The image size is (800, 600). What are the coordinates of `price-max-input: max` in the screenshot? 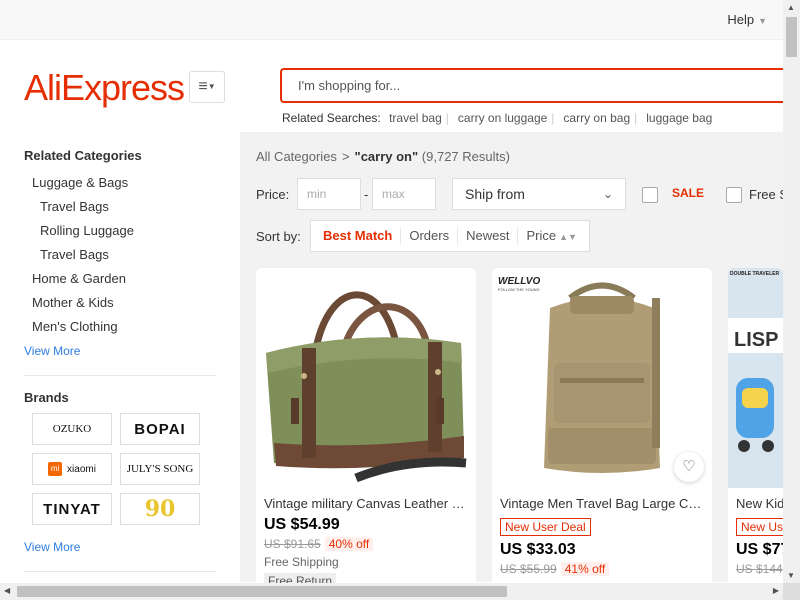 It's located at (404, 194).